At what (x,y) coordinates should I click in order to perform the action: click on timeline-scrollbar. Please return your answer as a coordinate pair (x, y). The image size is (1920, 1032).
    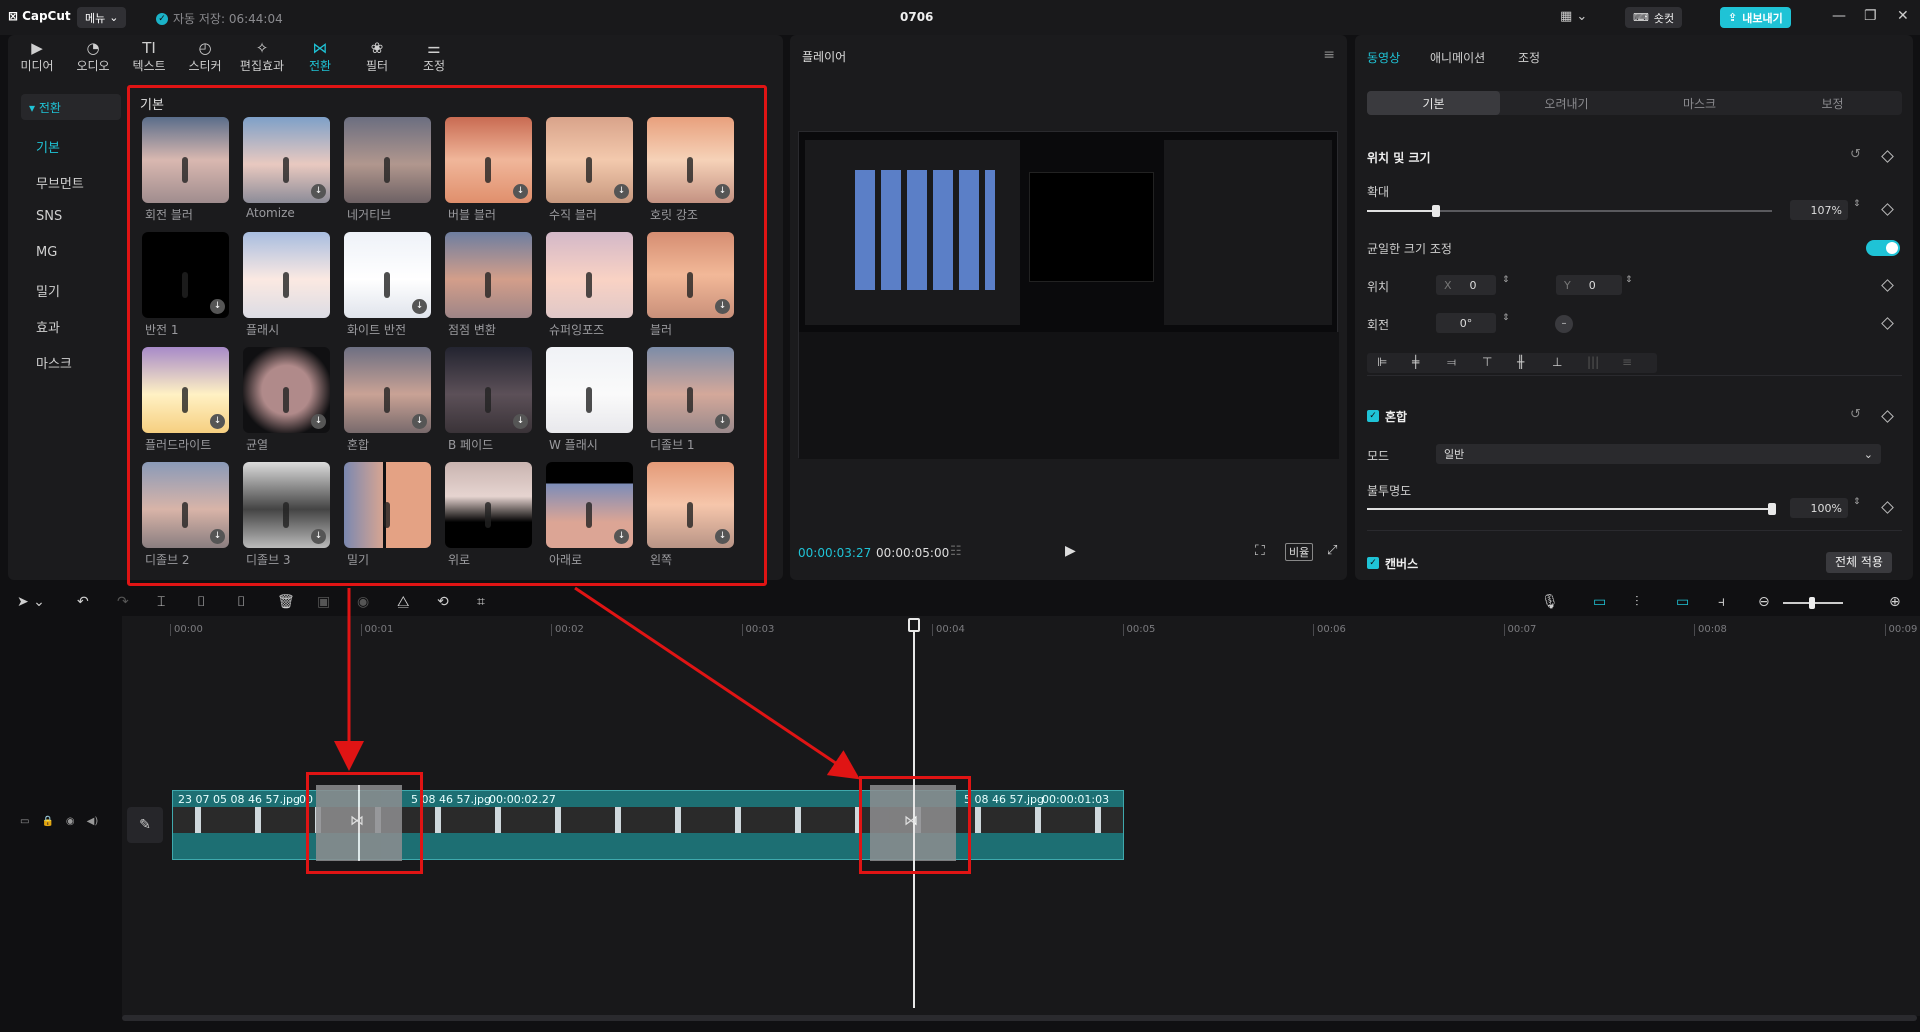
    Looking at the image, I should click on (1019, 1018).